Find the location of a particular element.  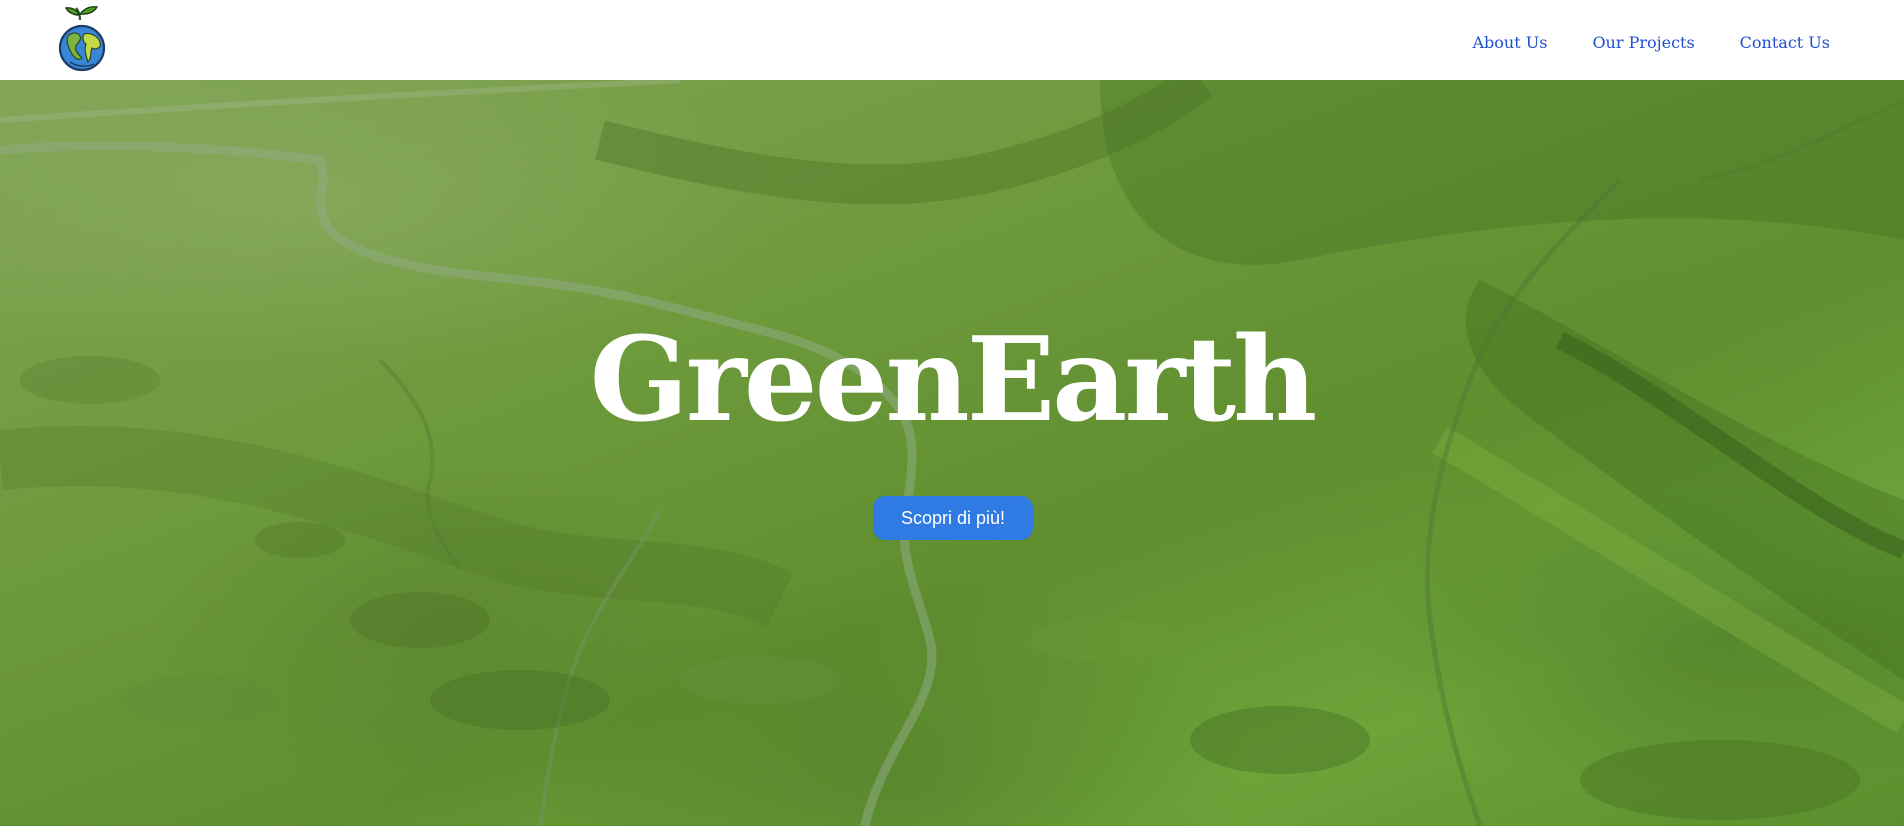

main-nav: About Us Our Projects Contact Us is located at coordinates (1651, 43).